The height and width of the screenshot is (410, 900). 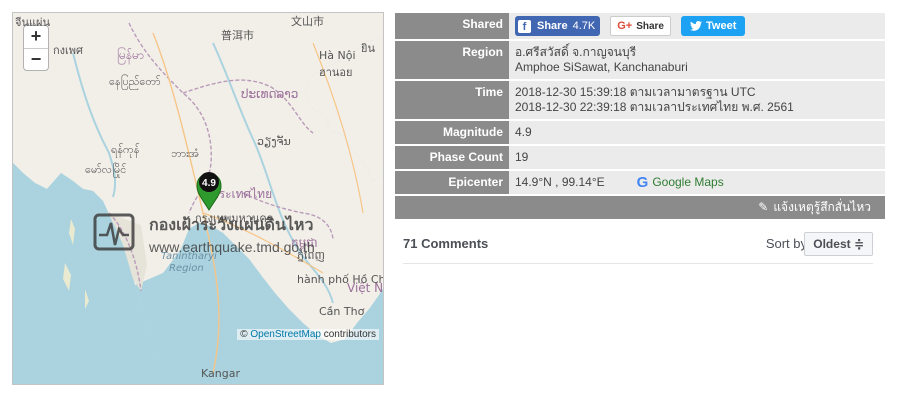 I want to click on map-label: ฮานอย, so click(x=336, y=72).